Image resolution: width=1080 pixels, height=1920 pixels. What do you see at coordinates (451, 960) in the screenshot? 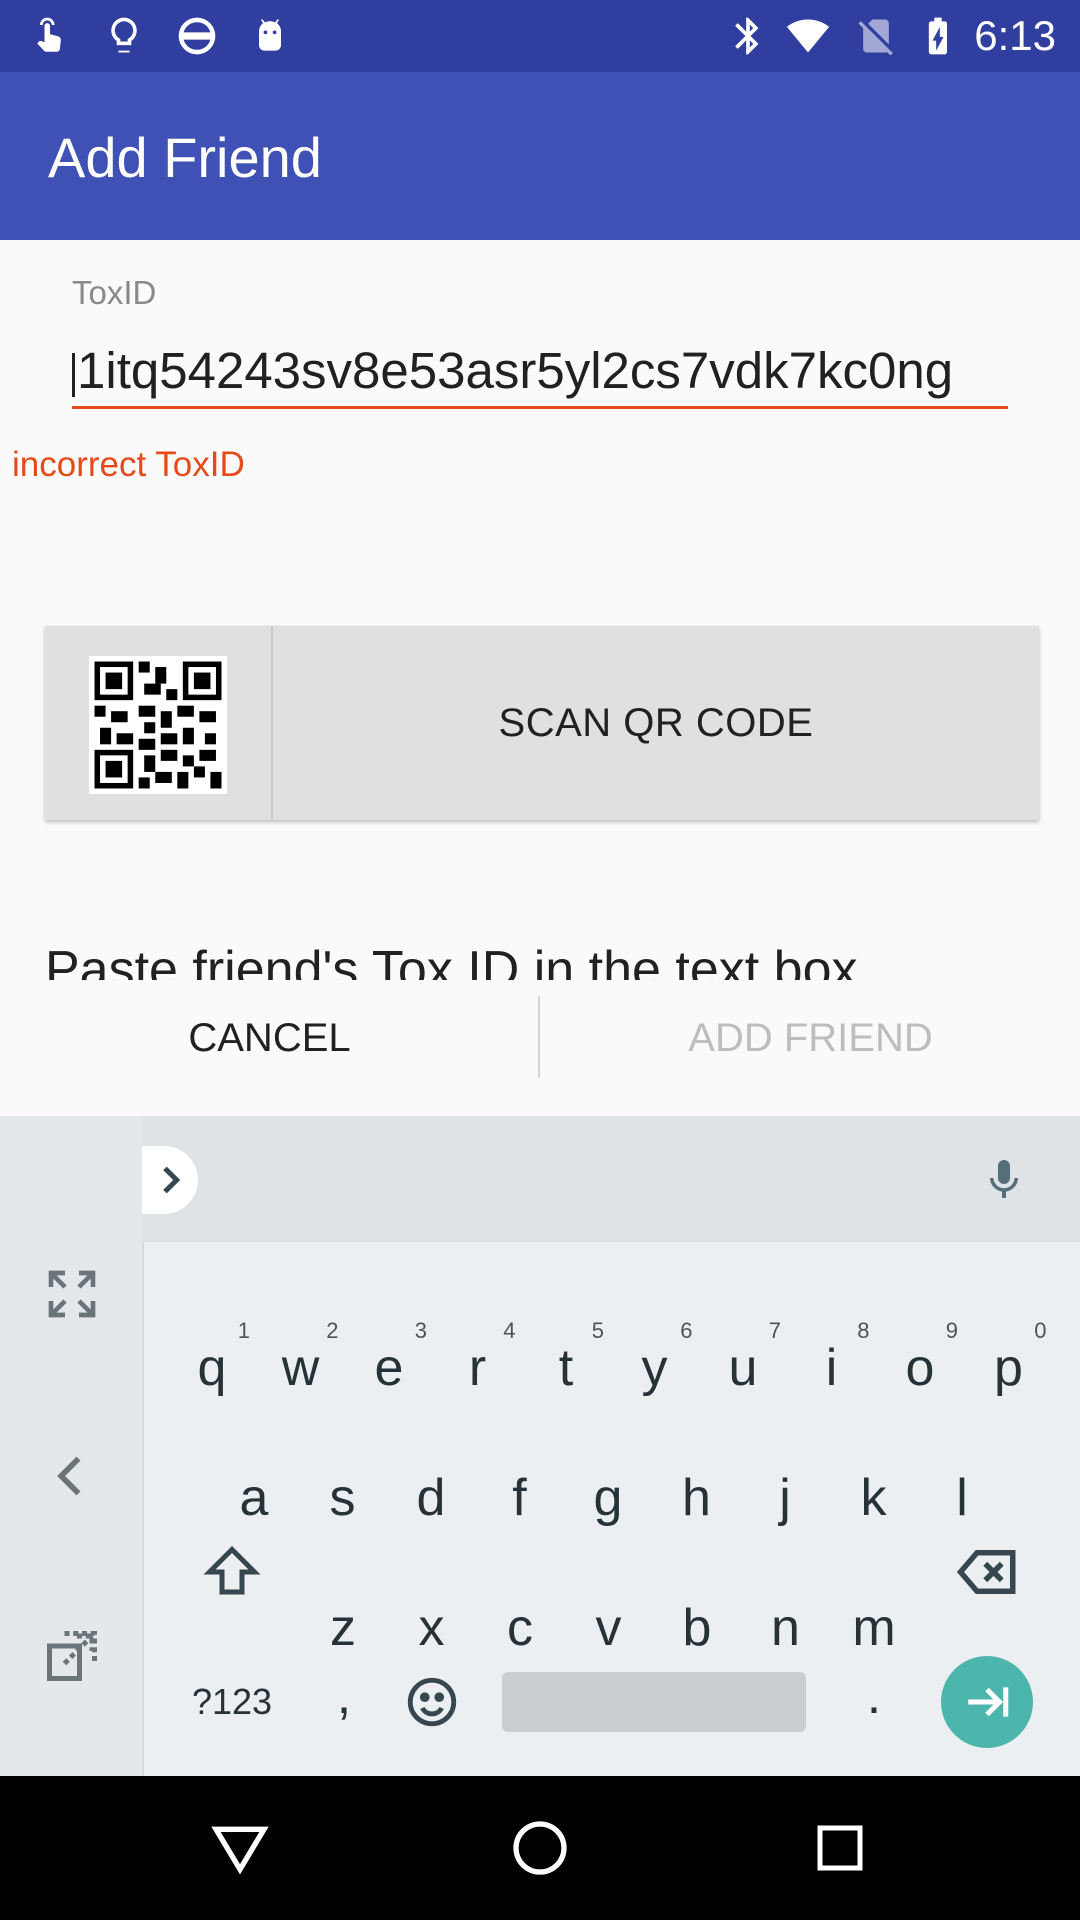
I see `instruction-text: Paste friend's Tox ID in the text box` at bounding box center [451, 960].